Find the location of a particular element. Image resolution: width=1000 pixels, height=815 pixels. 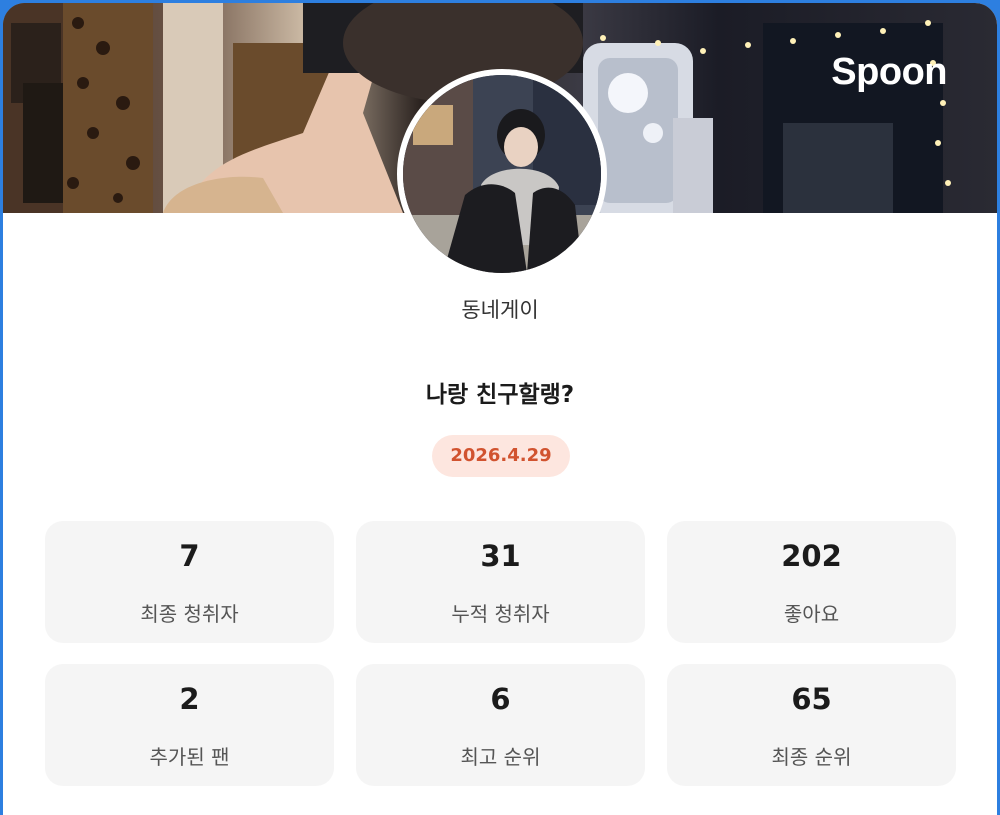

stat-likes: 202 좋아요 is located at coordinates (811, 582).